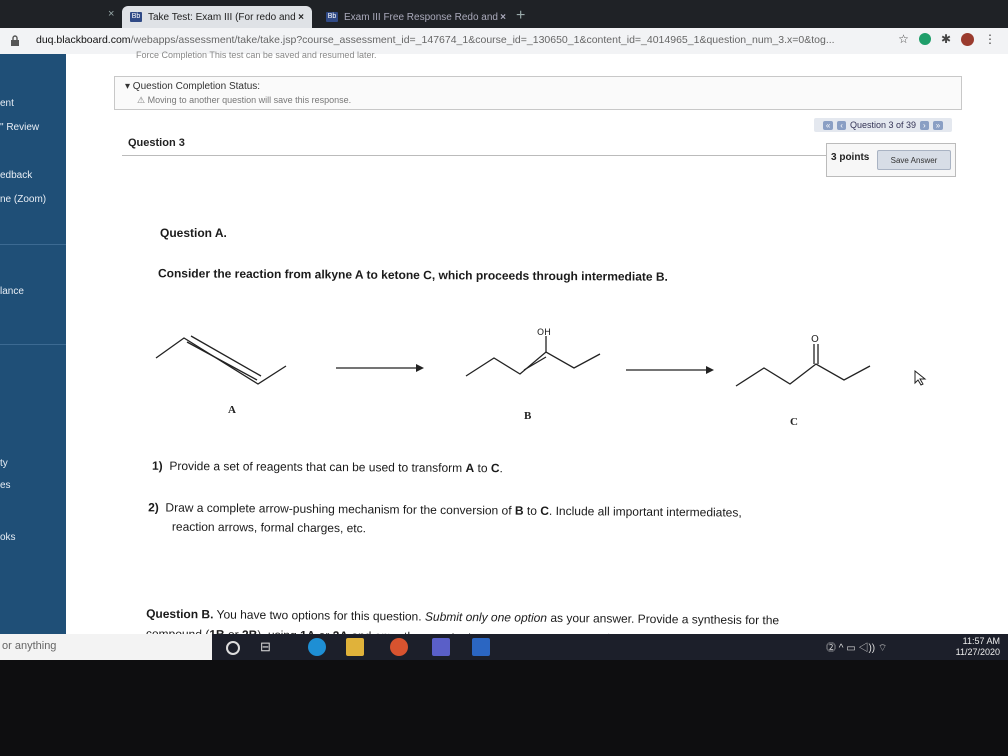  Describe the element at coordinates (977, 652) in the screenshot. I see `clock-date: 11/27/2020` at that location.